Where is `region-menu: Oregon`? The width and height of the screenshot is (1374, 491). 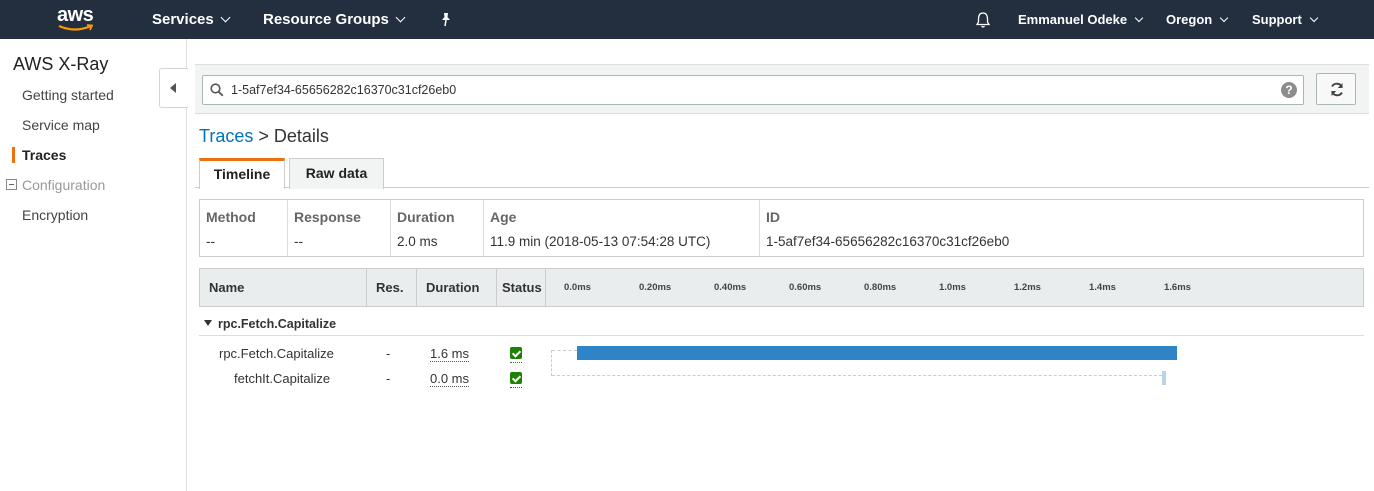
region-menu: Oregon is located at coordinates (1197, 19).